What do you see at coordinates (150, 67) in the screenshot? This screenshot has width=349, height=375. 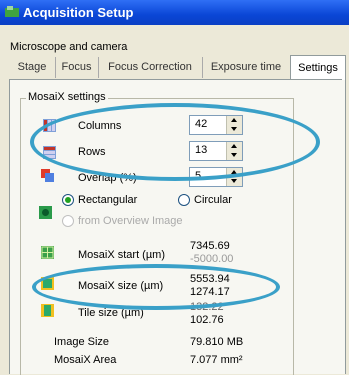 I see `tab-focus-correction: Focus Correction` at bounding box center [150, 67].